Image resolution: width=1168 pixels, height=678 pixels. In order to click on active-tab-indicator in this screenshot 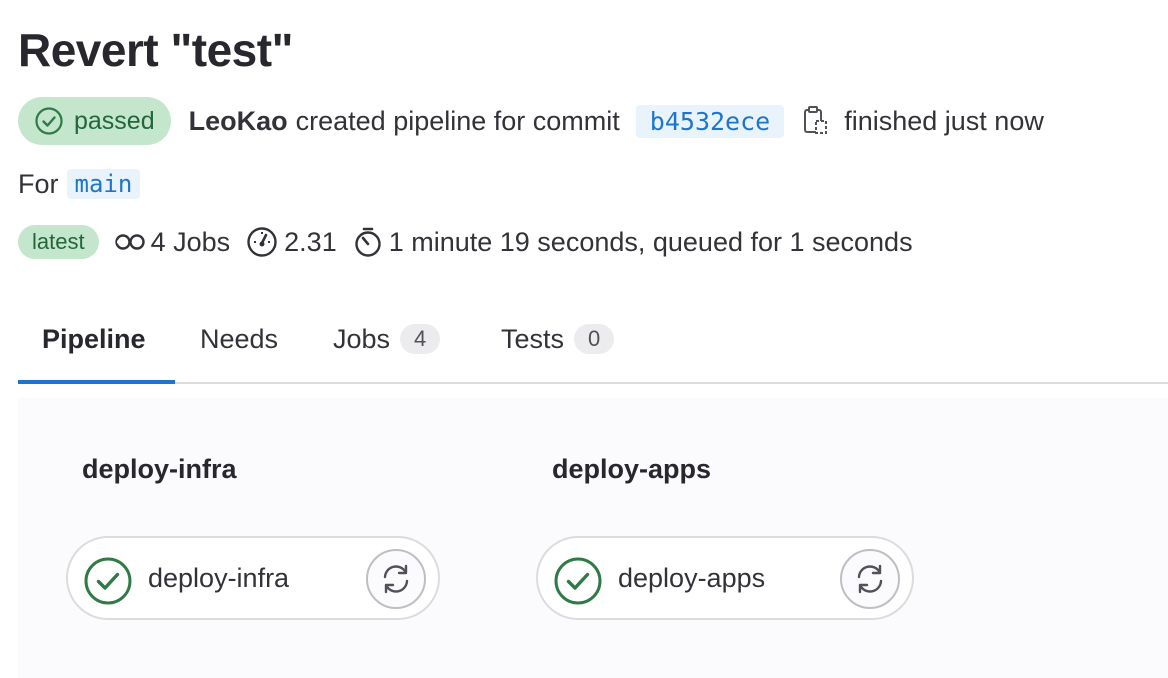, I will do `click(96, 382)`.